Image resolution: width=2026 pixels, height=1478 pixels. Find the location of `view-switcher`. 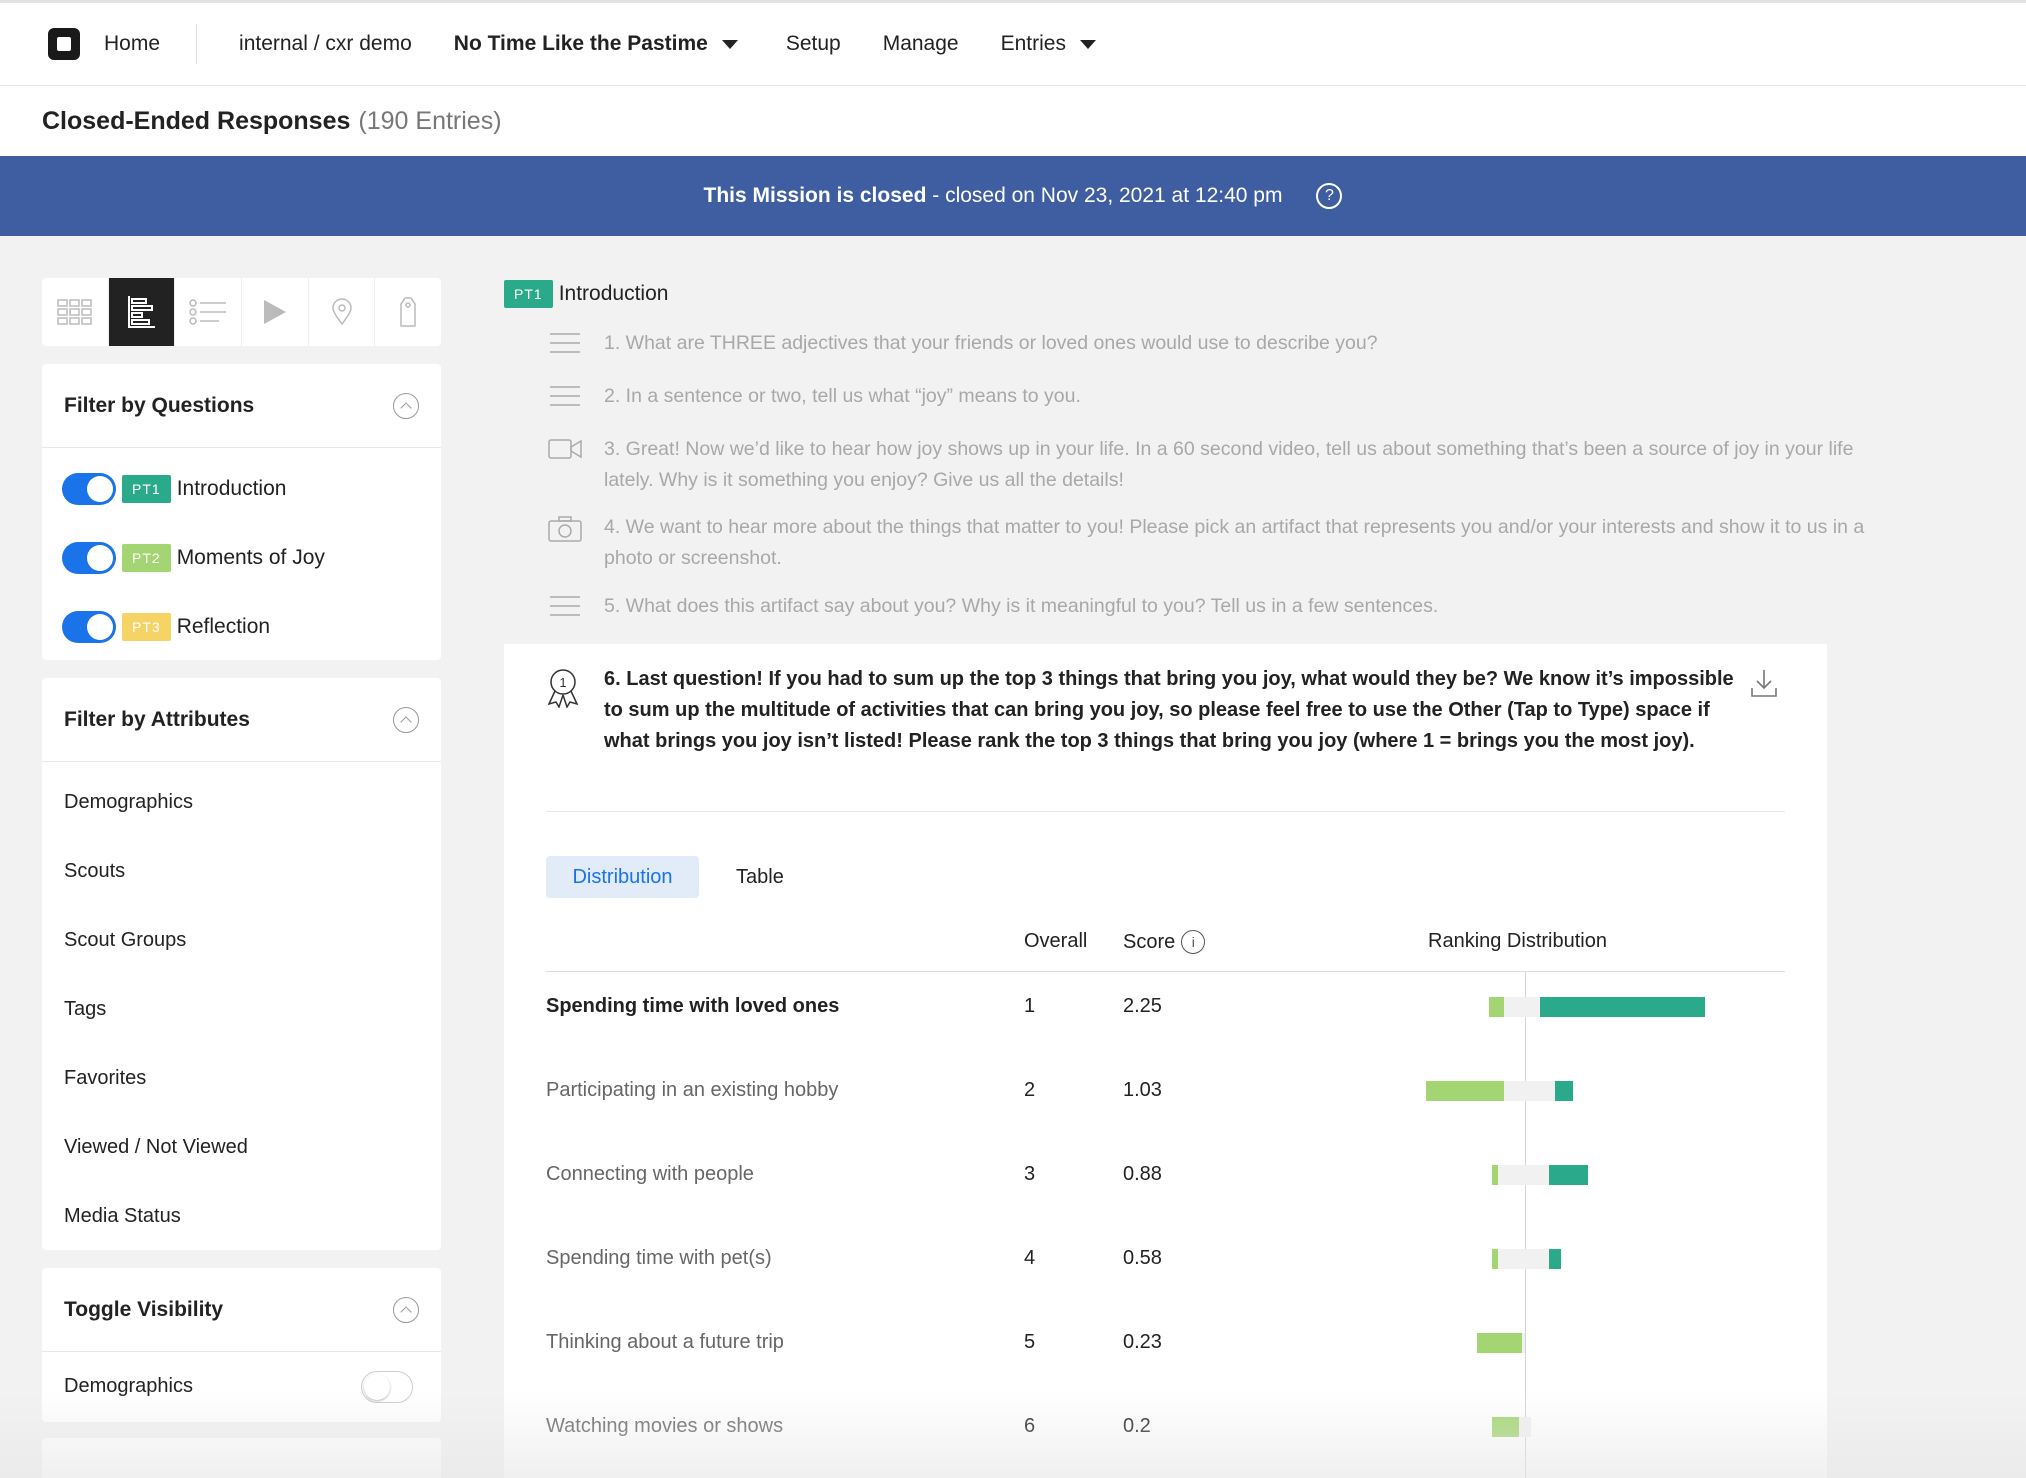

view-switcher is located at coordinates (241, 312).